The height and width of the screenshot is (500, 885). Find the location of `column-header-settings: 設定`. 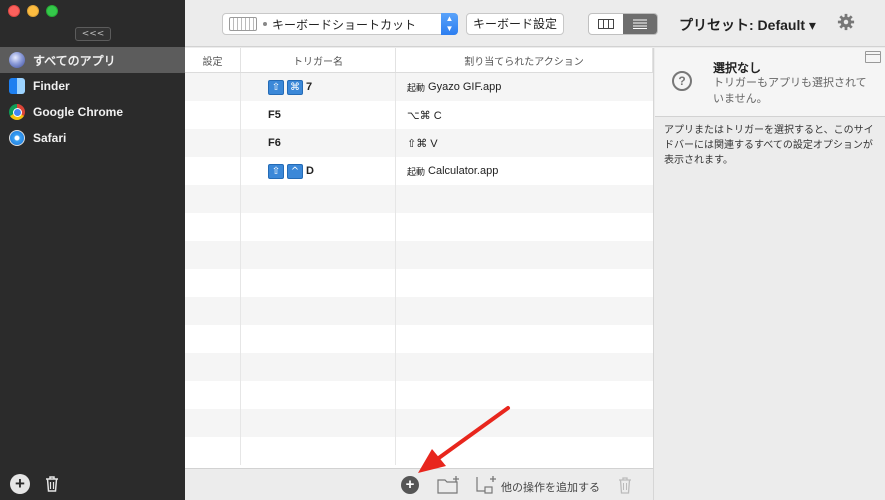

column-header-settings: 設定 is located at coordinates (213, 60).